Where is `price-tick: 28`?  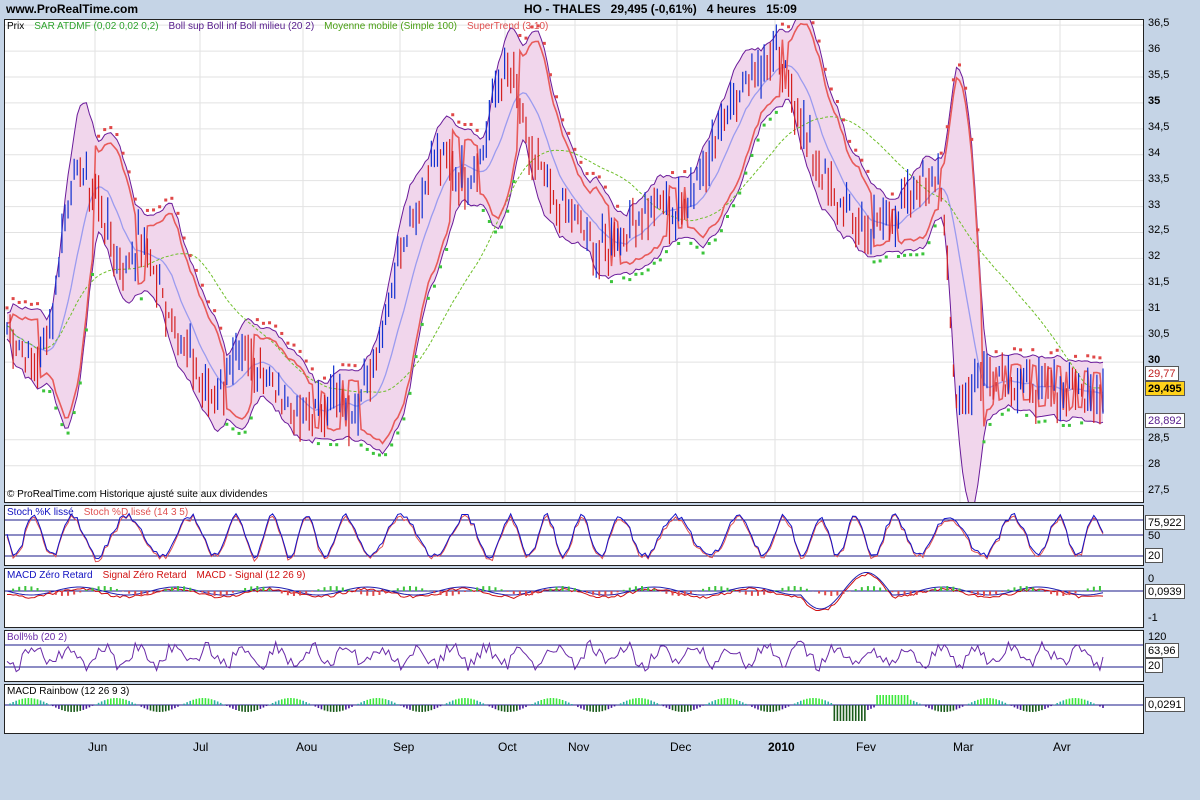 price-tick: 28 is located at coordinates (1154, 463).